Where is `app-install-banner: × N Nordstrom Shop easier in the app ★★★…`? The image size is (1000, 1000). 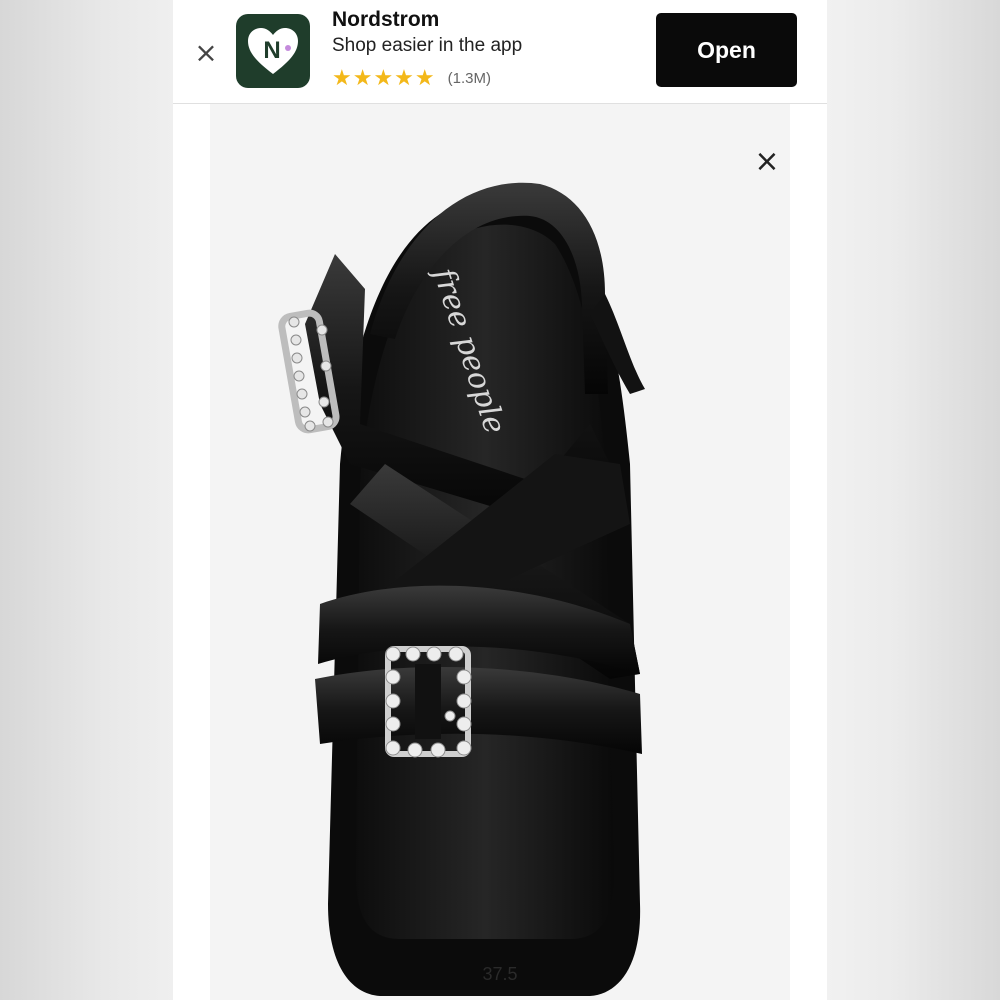 app-install-banner: × N Nordstrom Shop easier in the app ★★★… is located at coordinates (500, 52).